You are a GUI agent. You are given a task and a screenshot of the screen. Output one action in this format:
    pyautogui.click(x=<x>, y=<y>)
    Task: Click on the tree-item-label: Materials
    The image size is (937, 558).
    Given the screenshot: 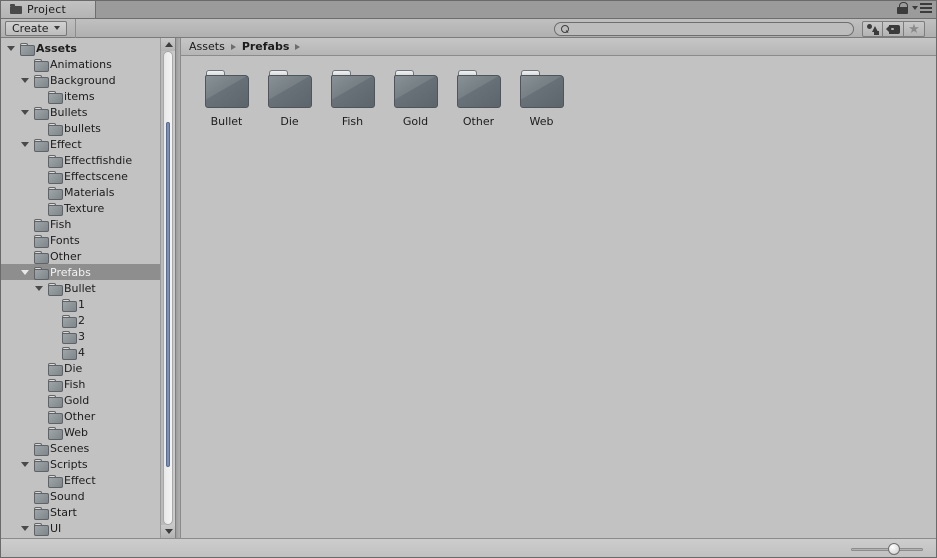 What is the action you would take?
    pyautogui.click(x=89, y=192)
    